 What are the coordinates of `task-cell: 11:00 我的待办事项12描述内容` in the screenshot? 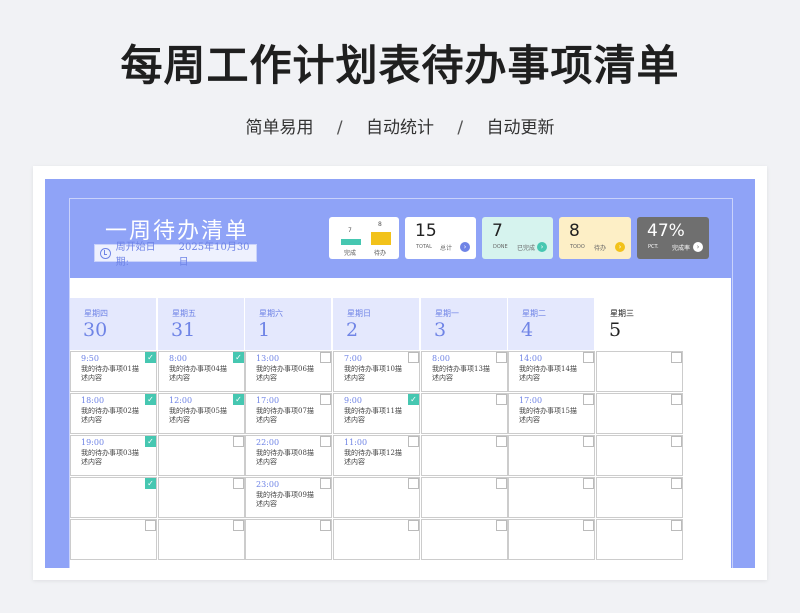 It's located at (376, 455).